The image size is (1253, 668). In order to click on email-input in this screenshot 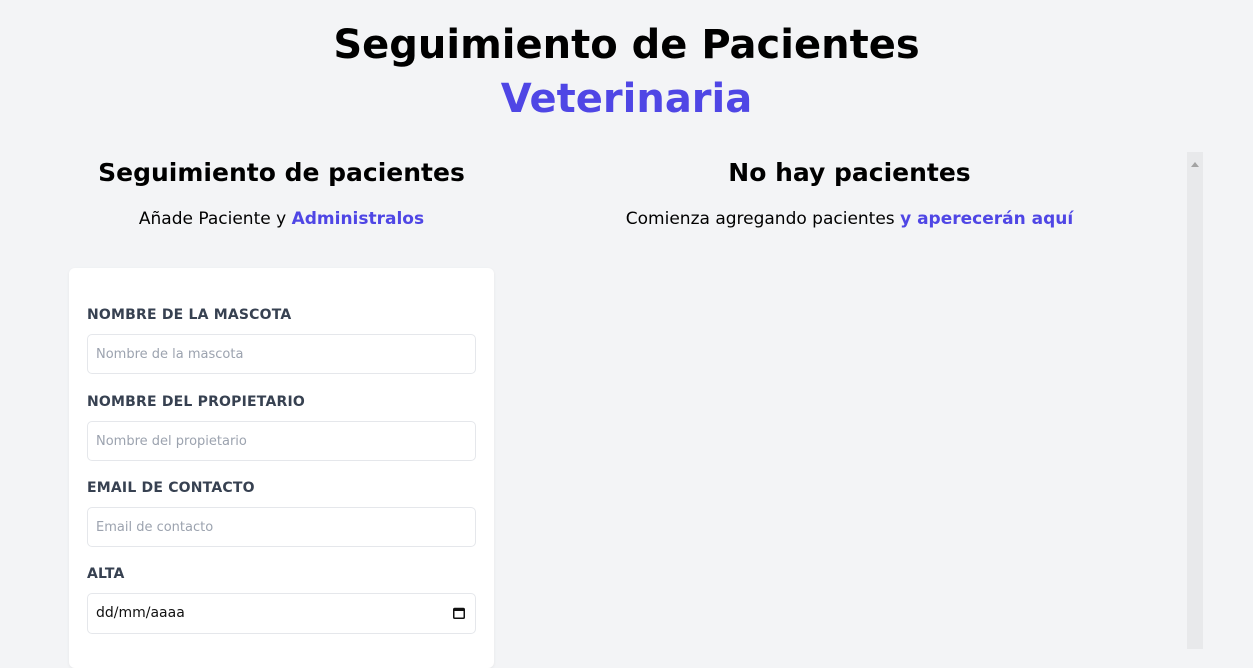, I will do `click(281, 527)`.